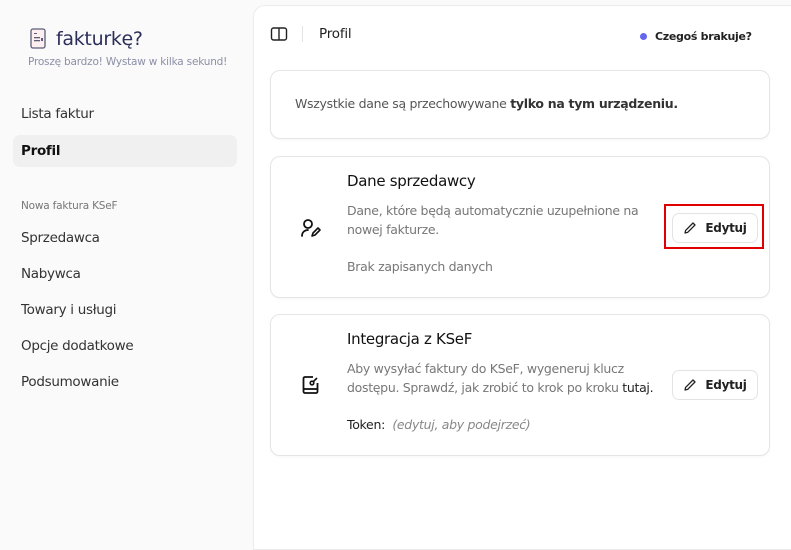 This screenshot has height=550, width=791. I want to click on sidebar-item-opcje: Opcje dodatkowe, so click(125, 346).